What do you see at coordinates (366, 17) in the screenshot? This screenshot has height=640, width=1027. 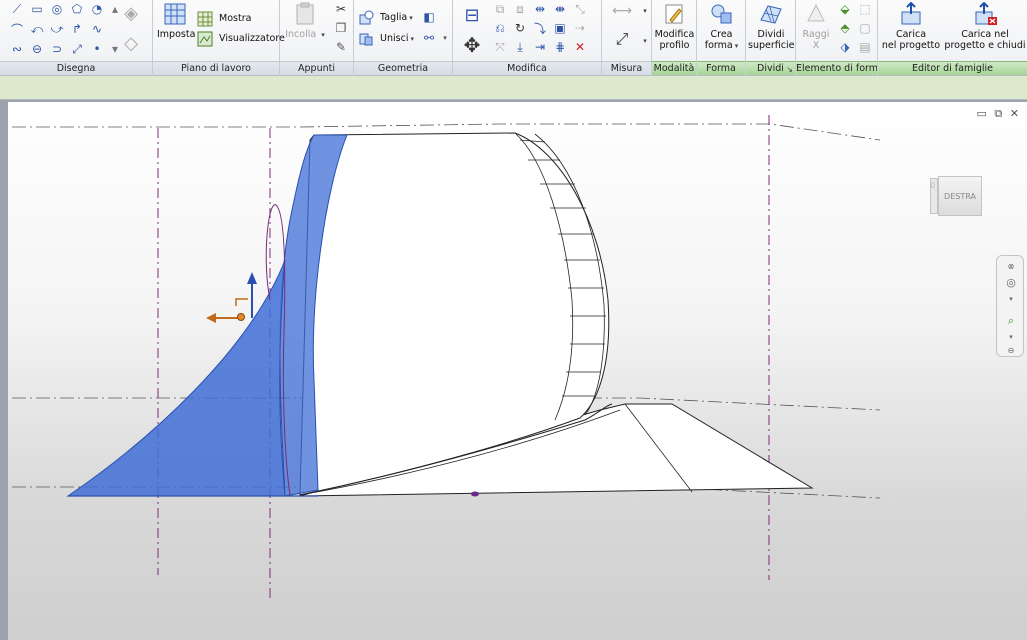 I see `cut-geometry-icon` at bounding box center [366, 17].